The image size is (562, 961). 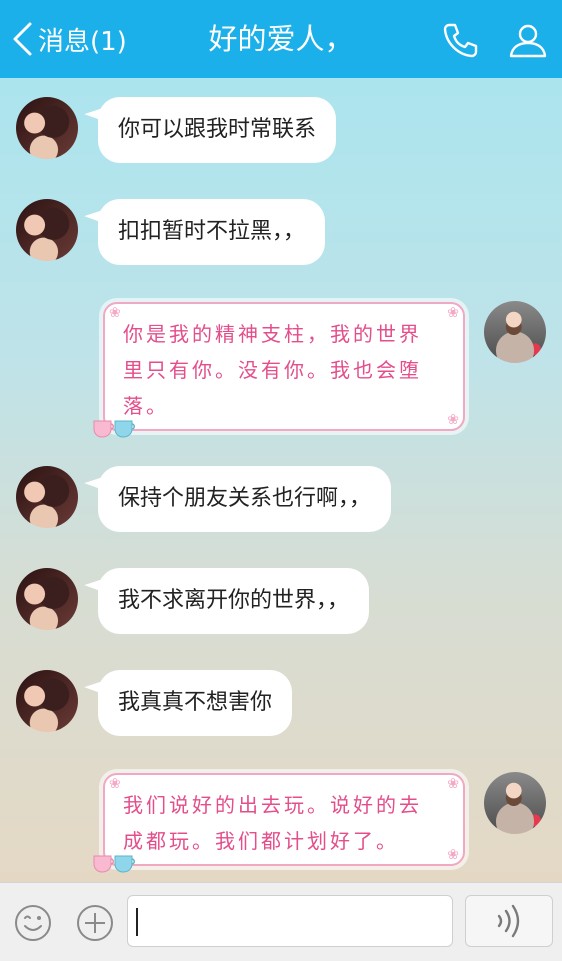 What do you see at coordinates (272, 370) in the screenshot?
I see `message-line: 里只有你。没有你。我也会堕` at bounding box center [272, 370].